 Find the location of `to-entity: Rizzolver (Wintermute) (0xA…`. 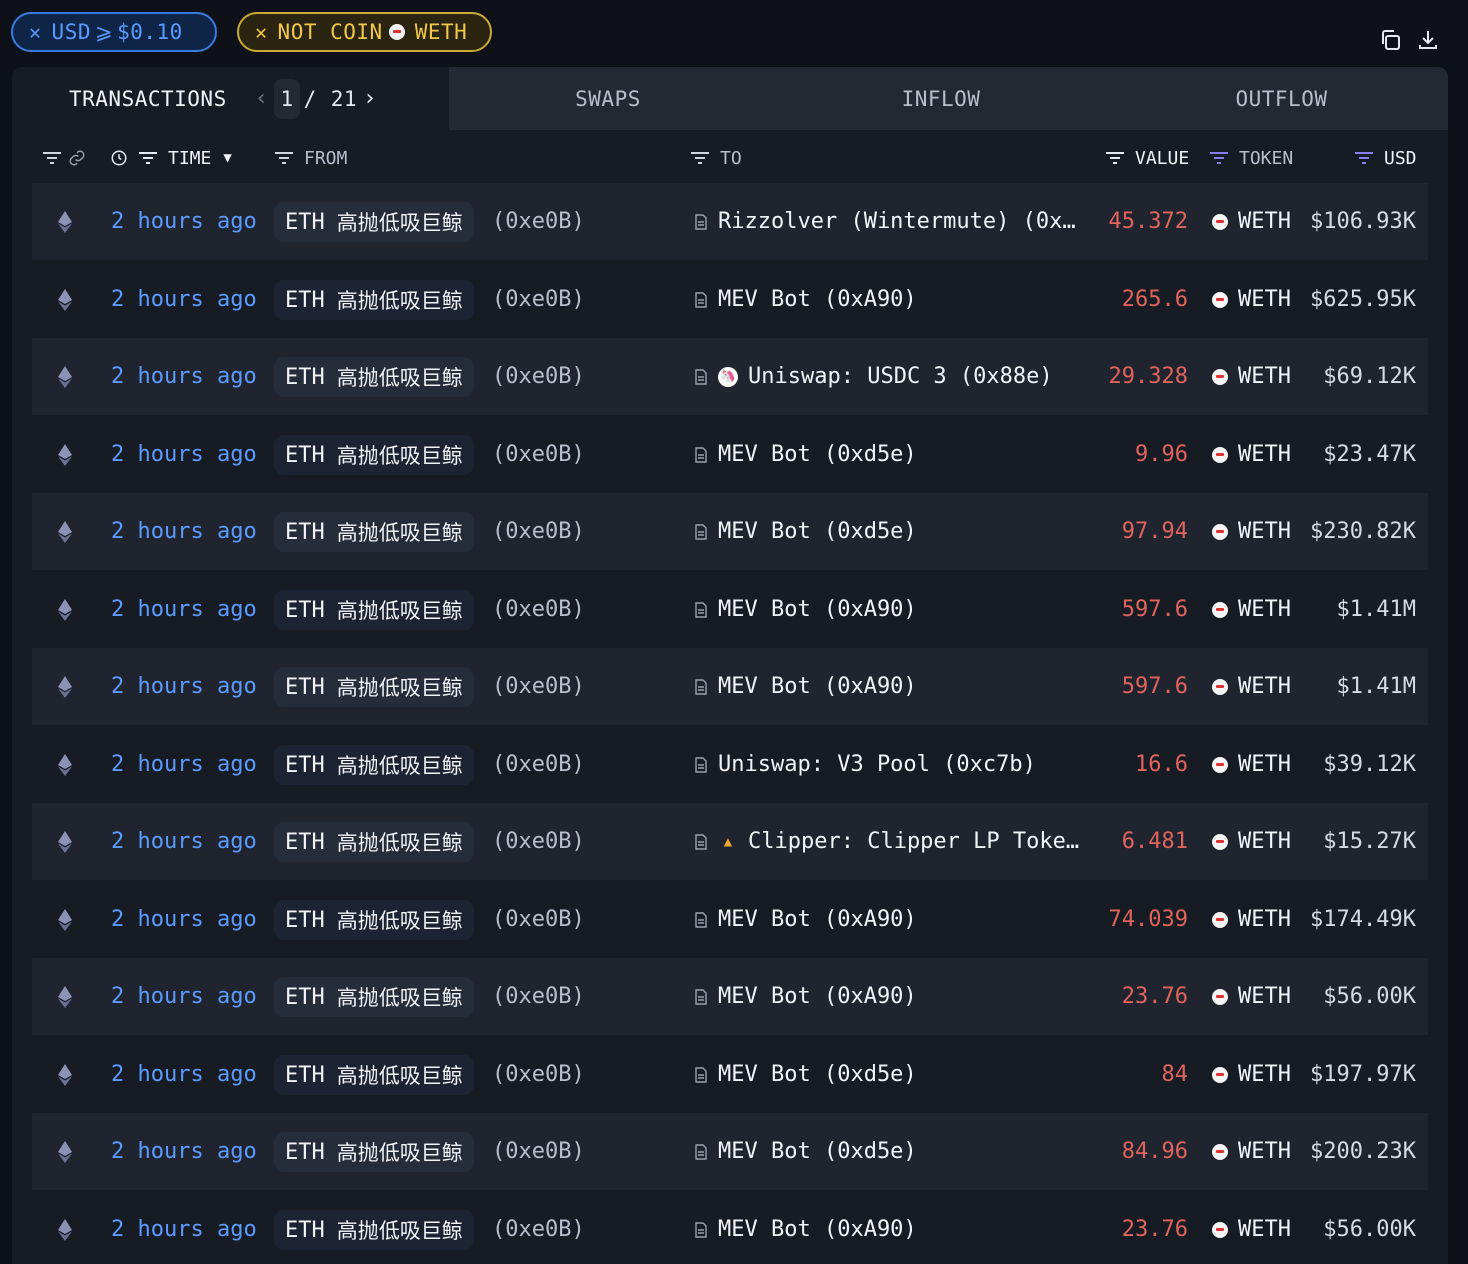

to-entity: Rizzolver (Wintermute) (0xA… is located at coordinates (889, 221).